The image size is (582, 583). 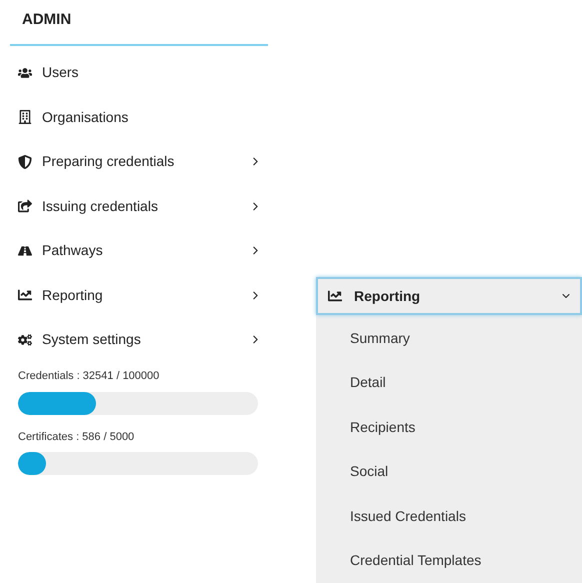 What do you see at coordinates (449, 472) in the screenshot?
I see `submenu-item: Social` at bounding box center [449, 472].